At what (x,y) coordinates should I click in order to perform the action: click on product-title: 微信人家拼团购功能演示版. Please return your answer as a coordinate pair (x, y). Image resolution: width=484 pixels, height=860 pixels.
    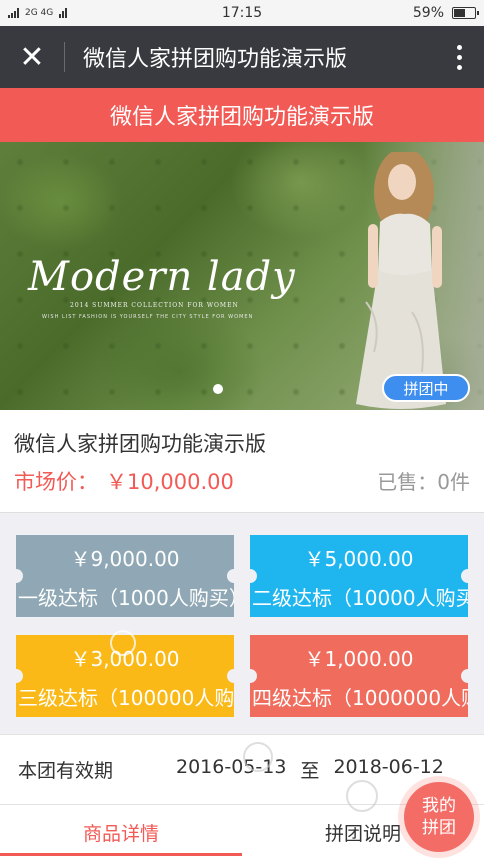
    Looking at the image, I should click on (140, 444).